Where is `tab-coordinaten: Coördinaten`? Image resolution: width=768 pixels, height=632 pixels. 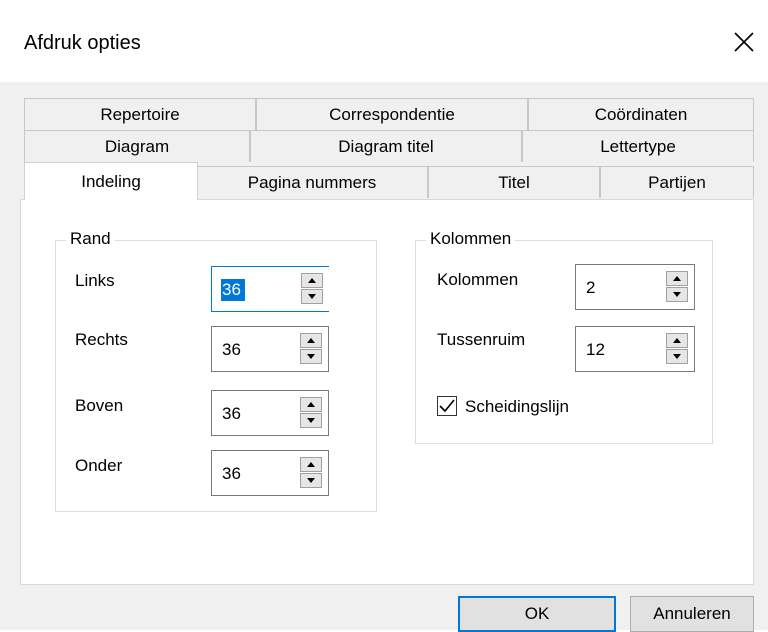 tab-coordinaten: Coördinaten is located at coordinates (641, 114).